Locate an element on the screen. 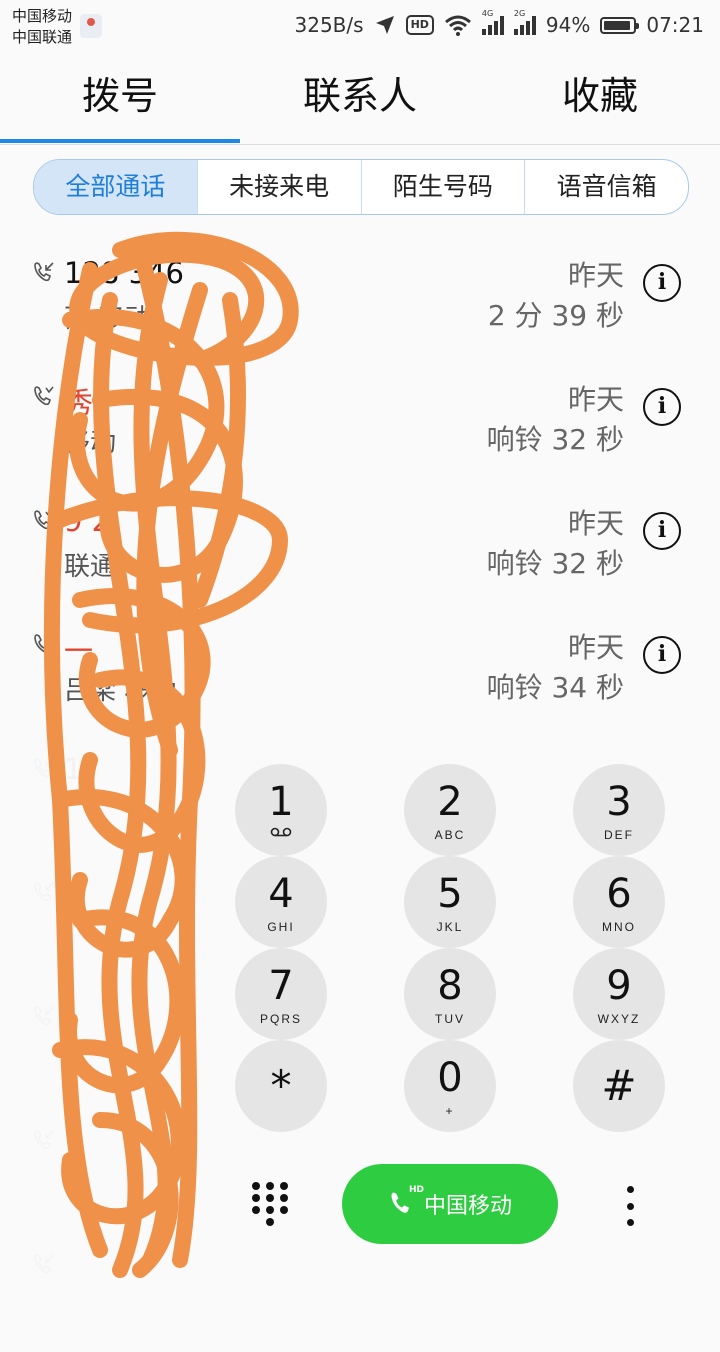 Image resolution: width=720 pixels, height=1352 pixels. dialpad-key-7: 7 PQRS is located at coordinates (281, 994).